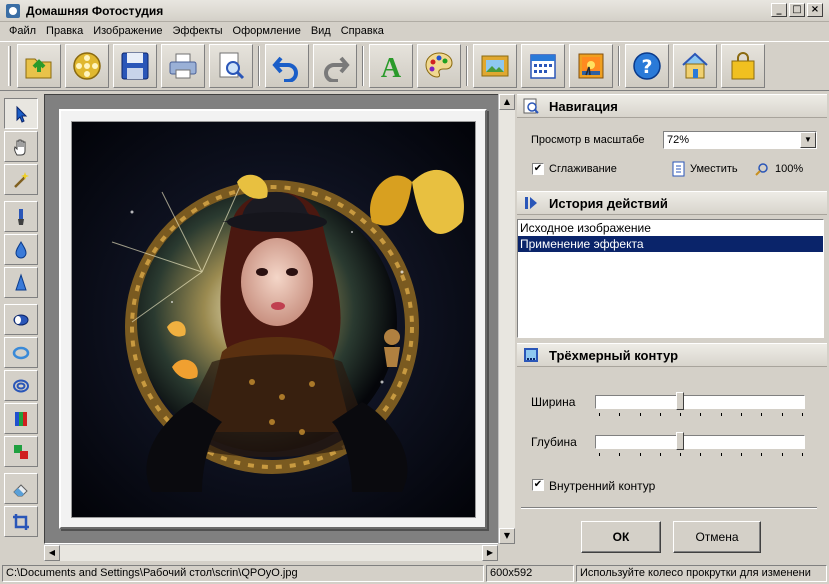 This screenshot has width=829, height=584. What do you see at coordinates (670, 278) in the screenshot?
I see `history-list: Исходное изображение Применение эффекта` at bounding box center [670, 278].